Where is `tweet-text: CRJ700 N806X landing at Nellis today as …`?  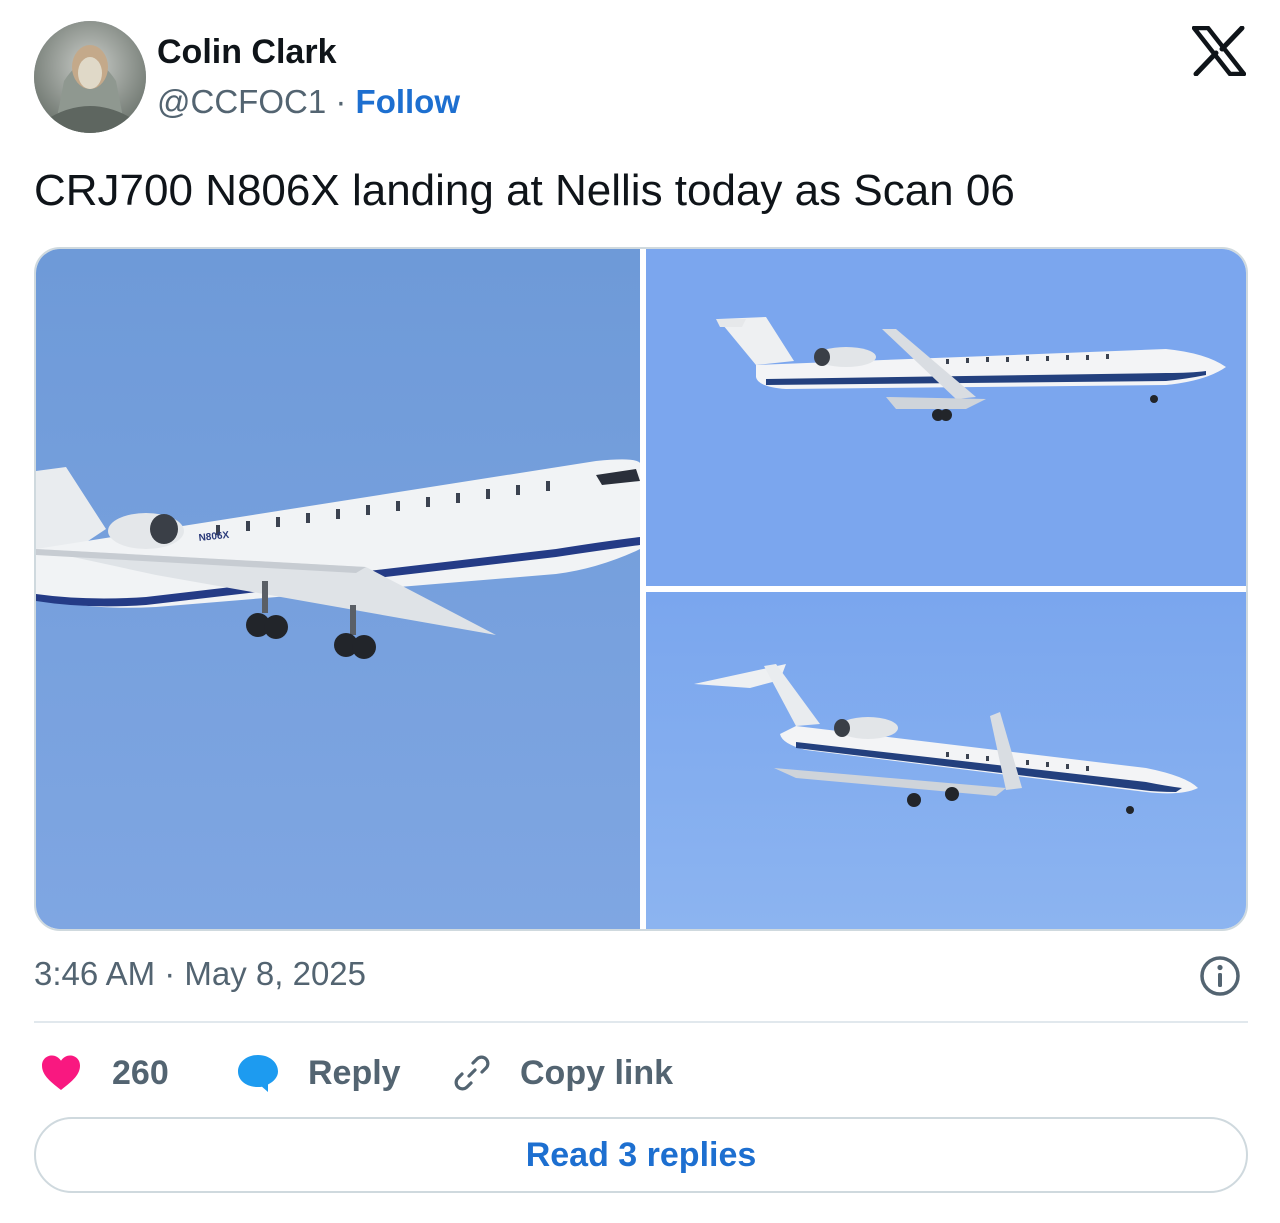 tweet-text: CRJ700 N806X landing at Nellis today as … is located at coordinates (524, 190).